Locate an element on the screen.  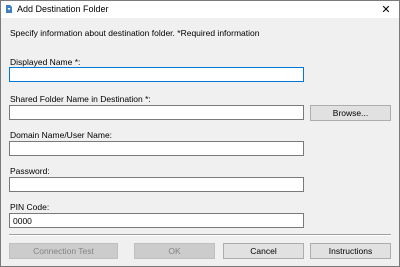
shared-folder-label: Shared Folder Name in Destination *: is located at coordinates (80, 99).